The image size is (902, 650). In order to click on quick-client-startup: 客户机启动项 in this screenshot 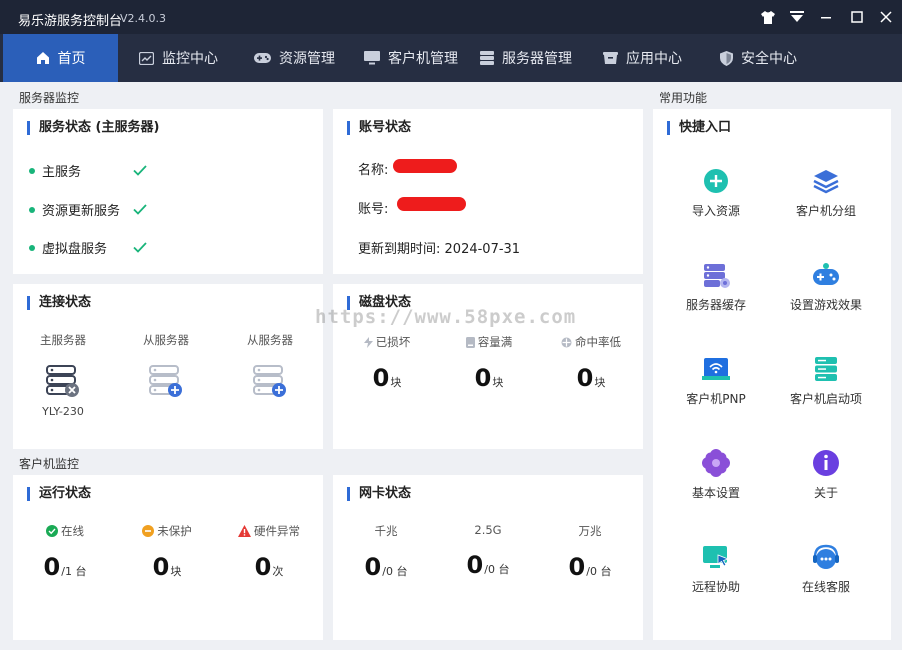, I will do `click(826, 381)`.